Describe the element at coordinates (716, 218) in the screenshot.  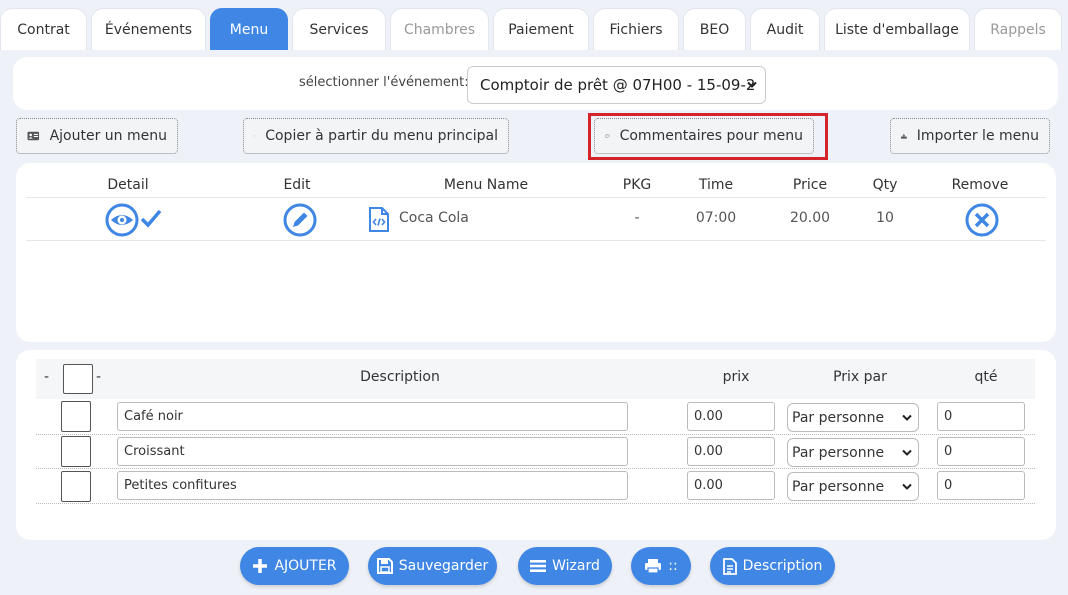
I see `time-cell: 07:00` at that location.